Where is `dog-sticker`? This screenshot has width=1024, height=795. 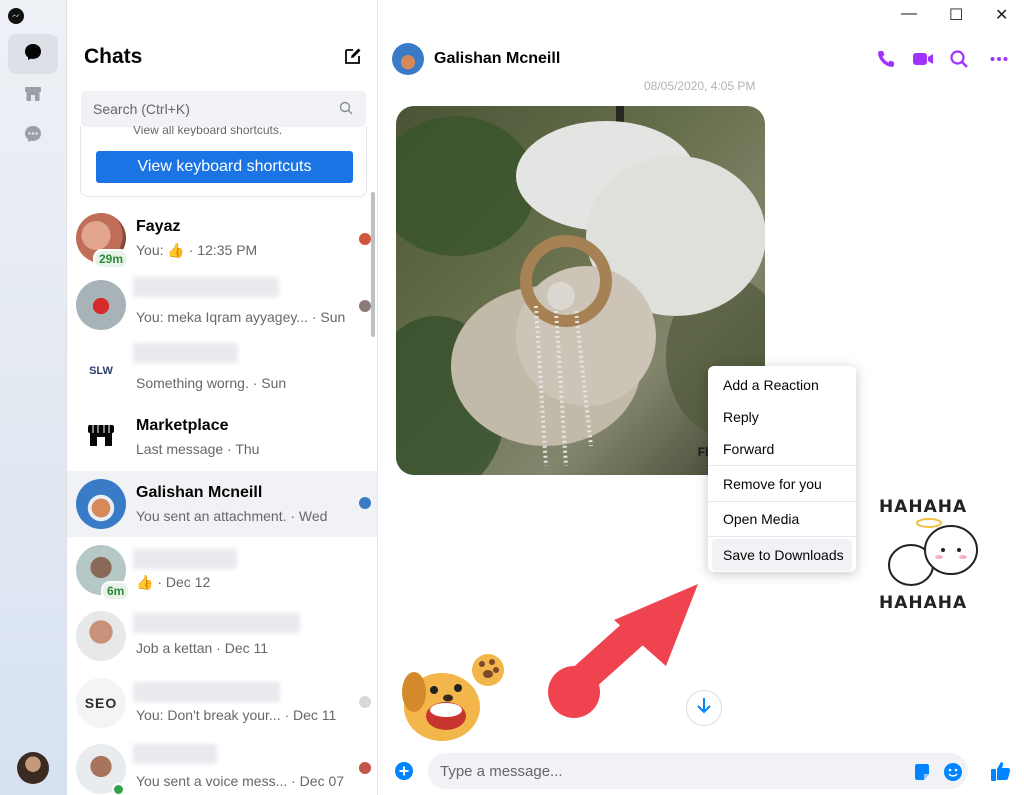 dog-sticker is located at coordinates (455, 697).